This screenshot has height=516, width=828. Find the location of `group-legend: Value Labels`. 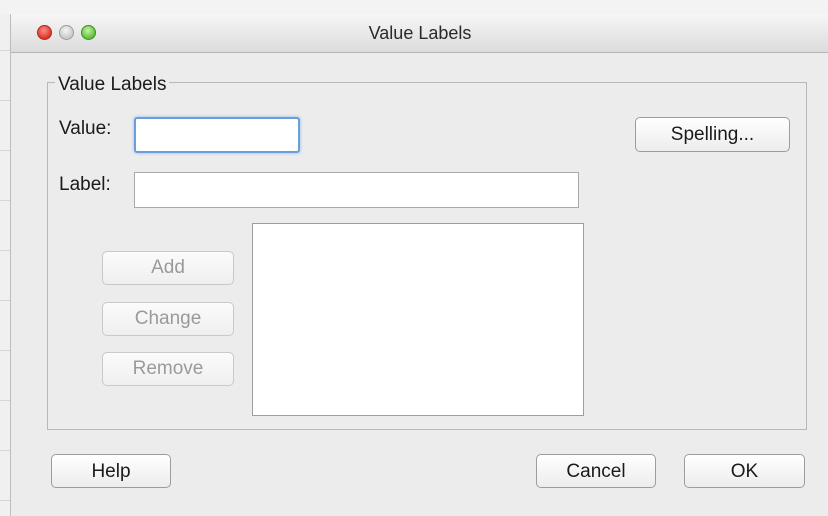

group-legend: Value Labels is located at coordinates (112, 85).